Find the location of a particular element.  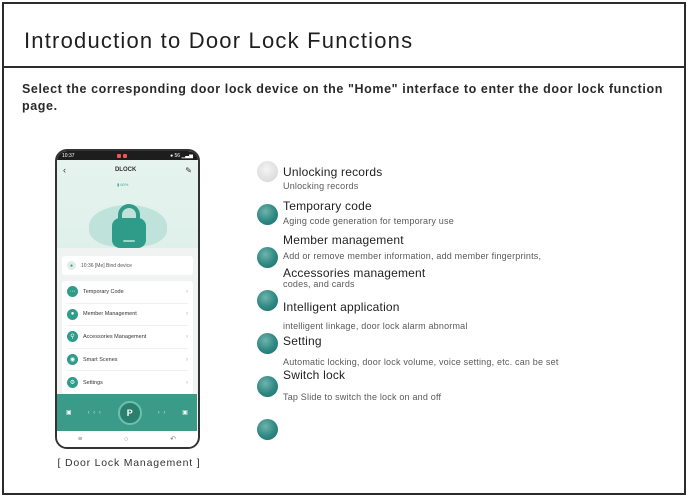

feature-title-switch-lock: Switch lock is located at coordinates (314, 375).